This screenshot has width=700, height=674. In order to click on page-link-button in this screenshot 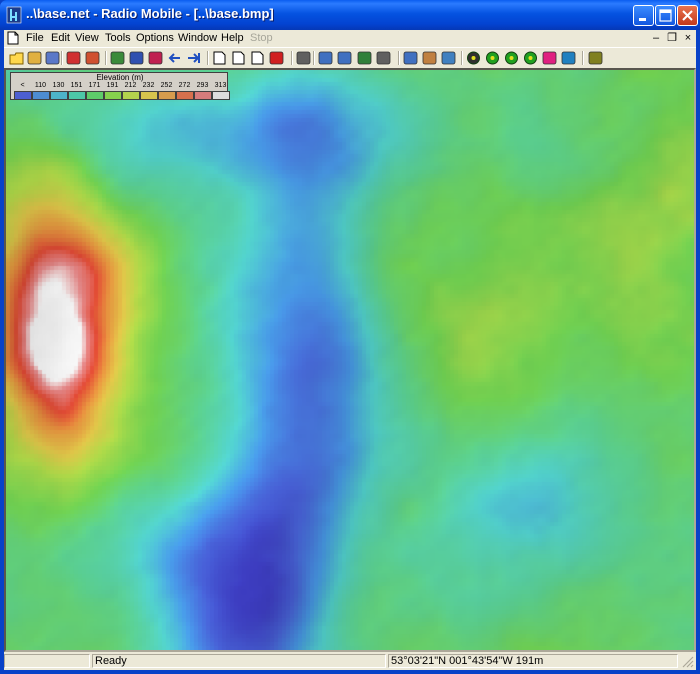, I will do `click(238, 58)`.